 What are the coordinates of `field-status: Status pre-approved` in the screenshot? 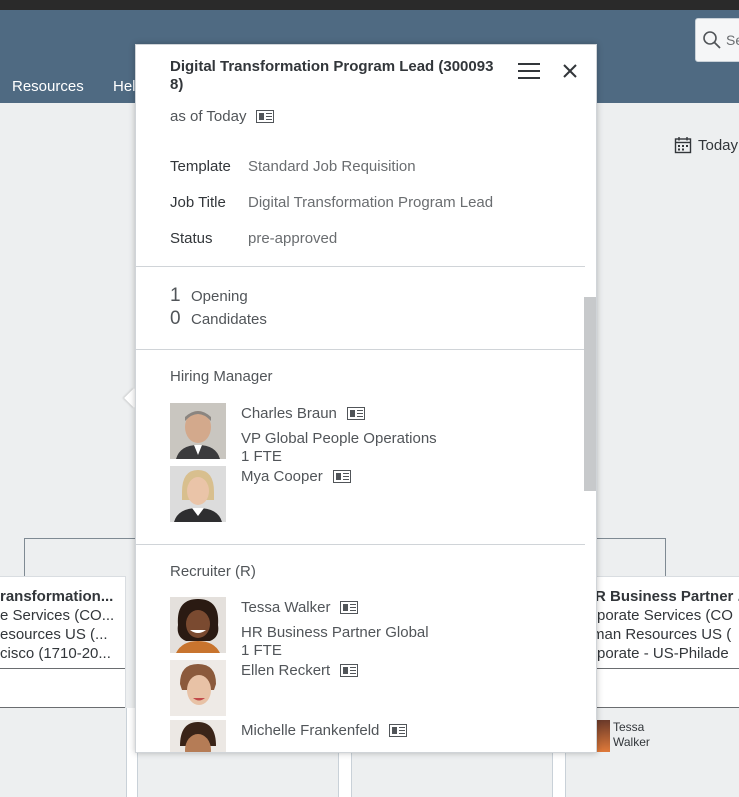 It's located at (253, 238).